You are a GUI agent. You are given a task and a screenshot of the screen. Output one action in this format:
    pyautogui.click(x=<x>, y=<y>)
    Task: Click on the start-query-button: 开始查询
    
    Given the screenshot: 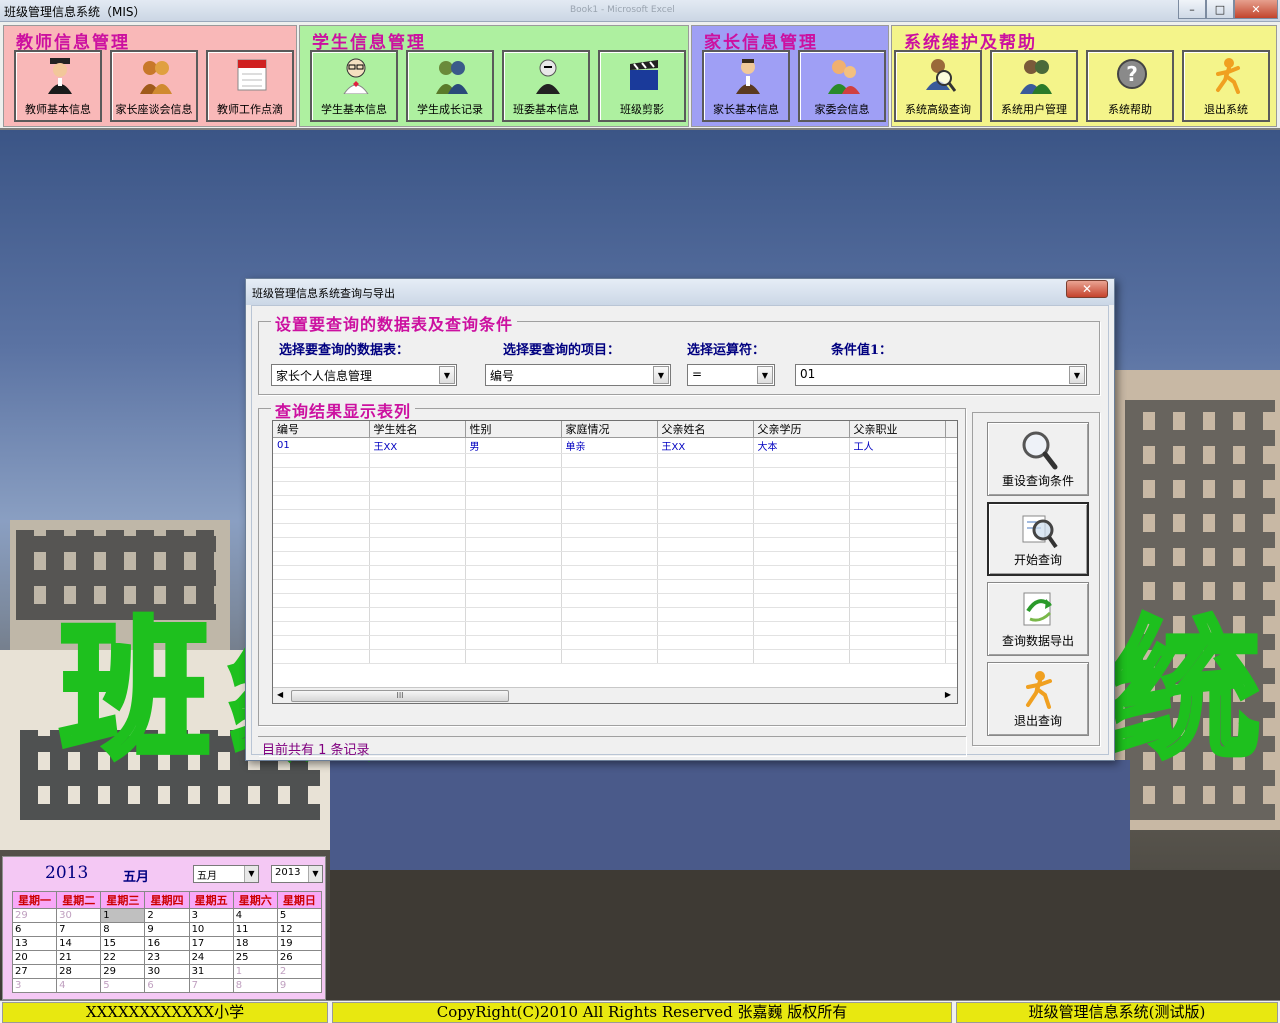 What is the action you would take?
    pyautogui.click(x=1038, y=539)
    